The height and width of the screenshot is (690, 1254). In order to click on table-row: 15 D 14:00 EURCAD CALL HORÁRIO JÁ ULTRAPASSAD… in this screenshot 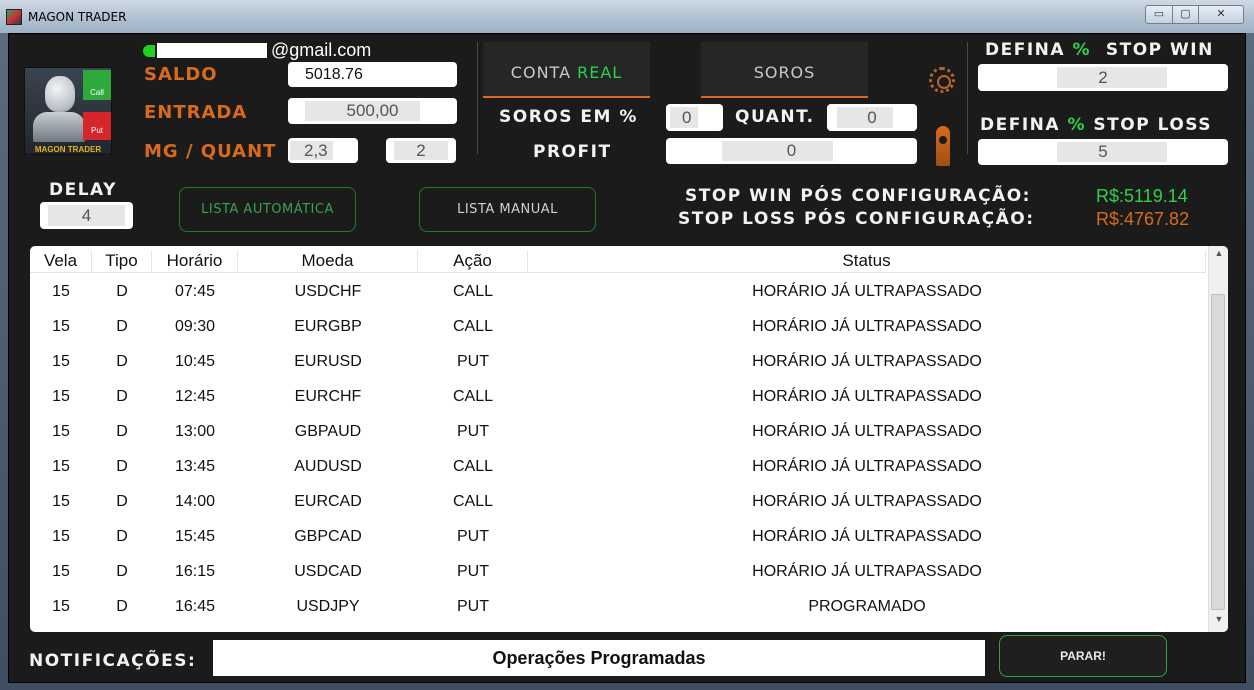, I will do `click(618, 501)`.